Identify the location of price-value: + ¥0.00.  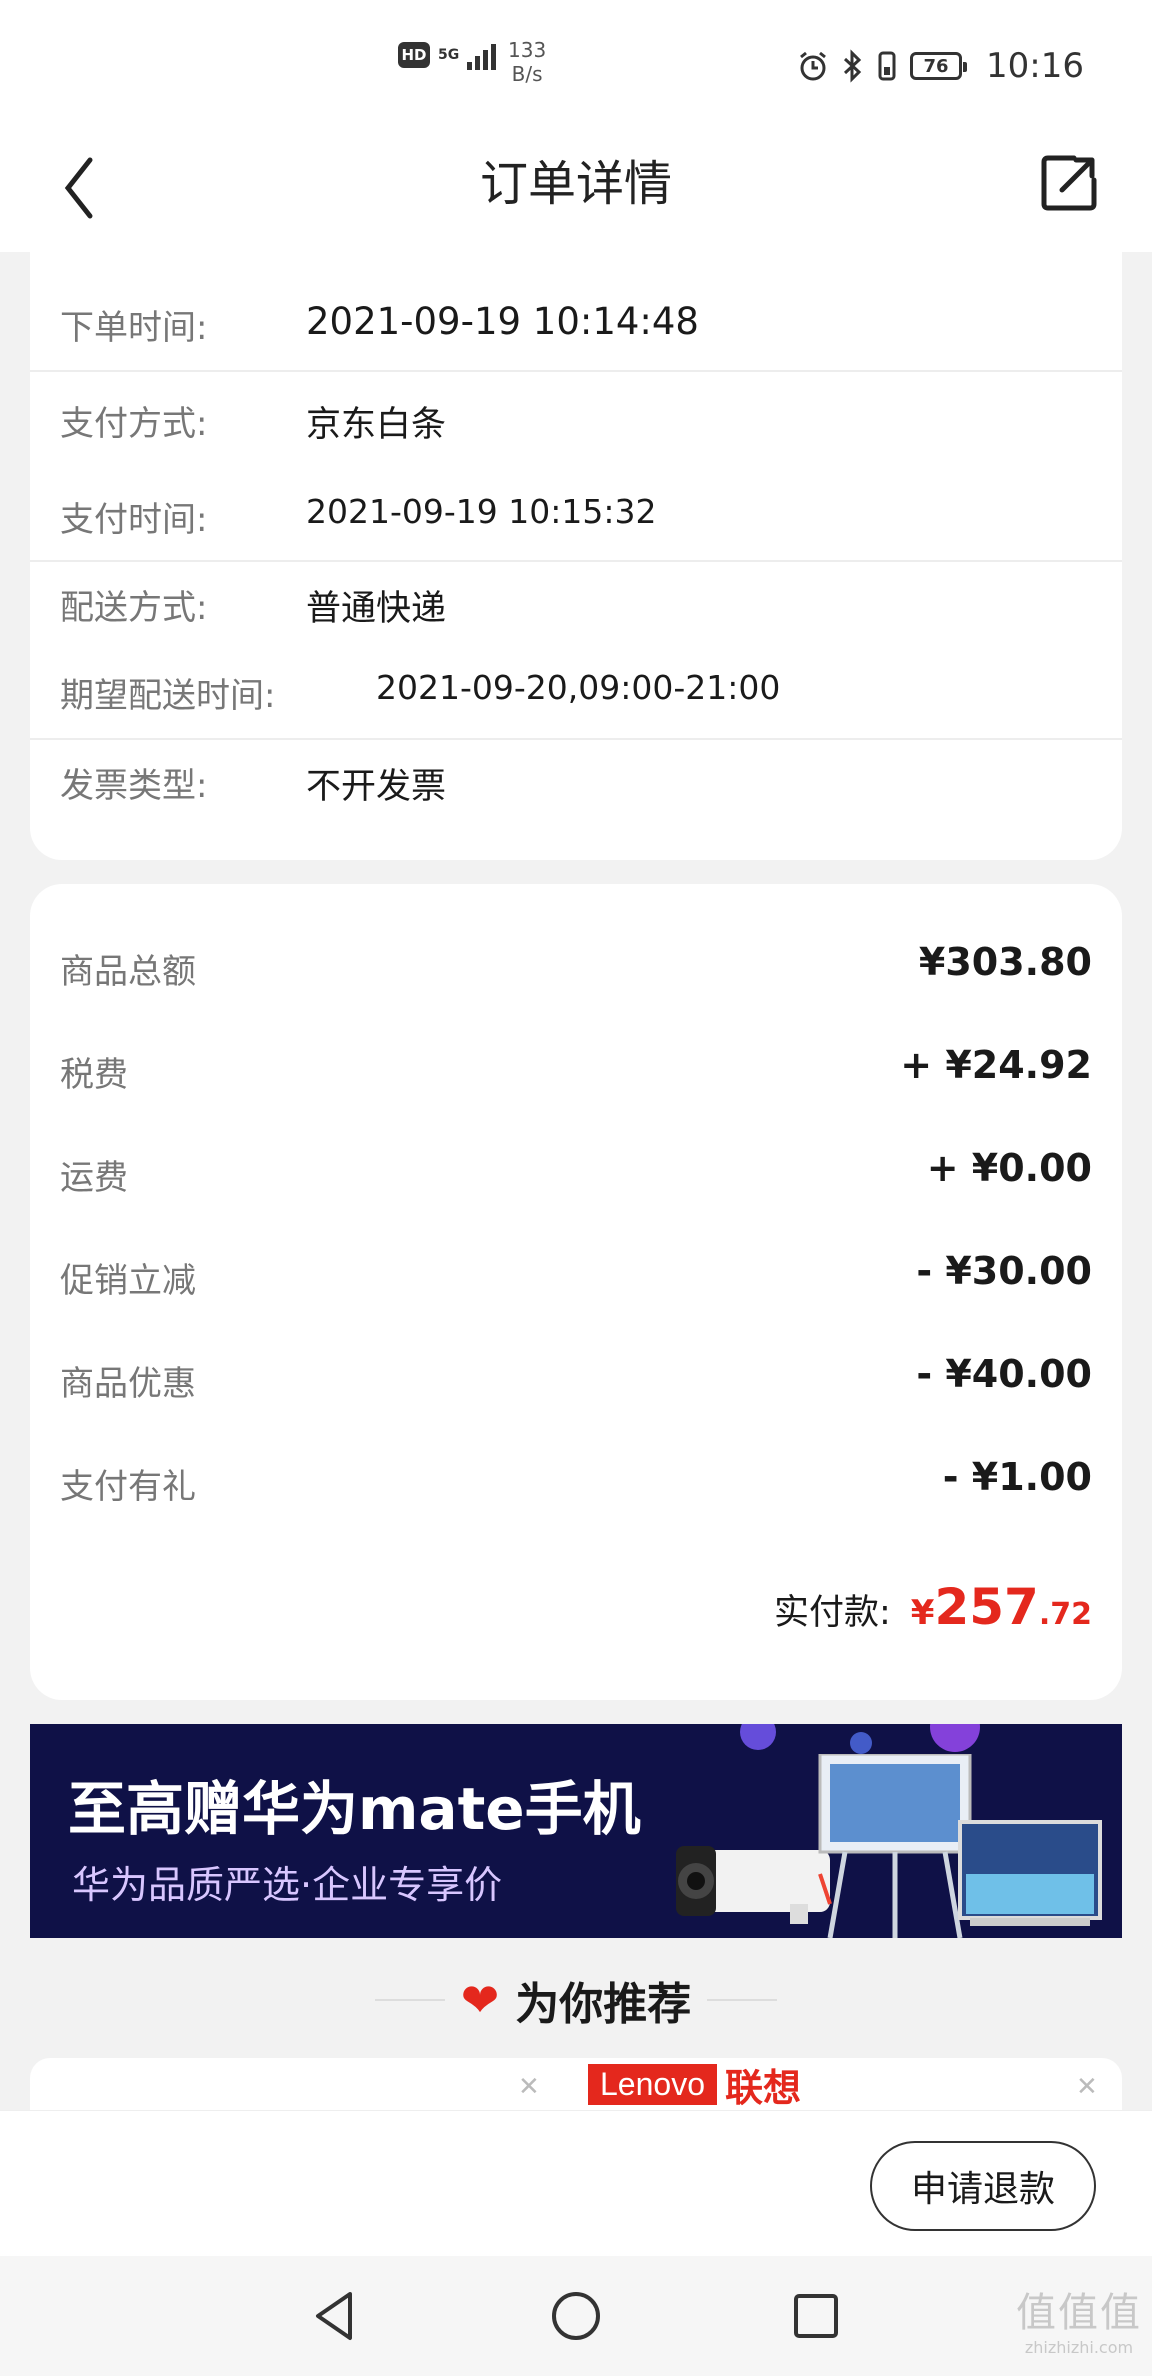
(1009, 1168).